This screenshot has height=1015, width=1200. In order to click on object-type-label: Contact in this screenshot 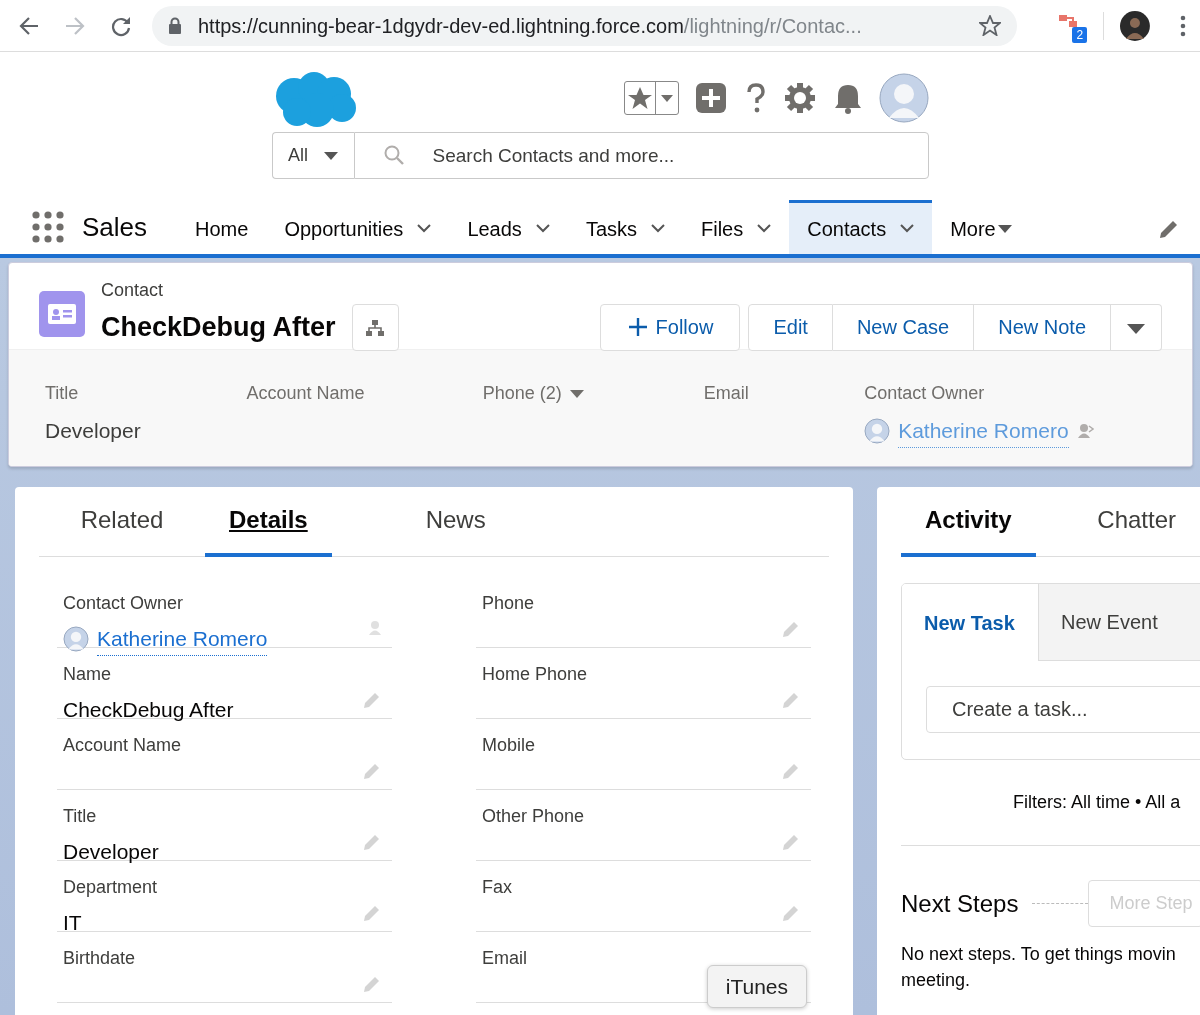, I will do `click(133, 290)`.